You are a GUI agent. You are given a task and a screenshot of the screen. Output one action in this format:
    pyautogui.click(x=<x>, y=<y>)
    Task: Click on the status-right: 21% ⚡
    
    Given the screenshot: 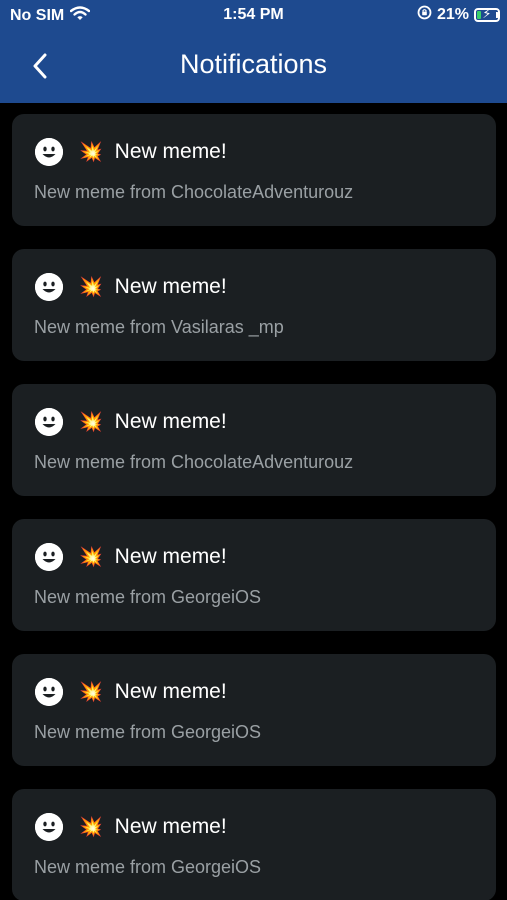 What is the action you would take?
    pyautogui.click(x=458, y=15)
    